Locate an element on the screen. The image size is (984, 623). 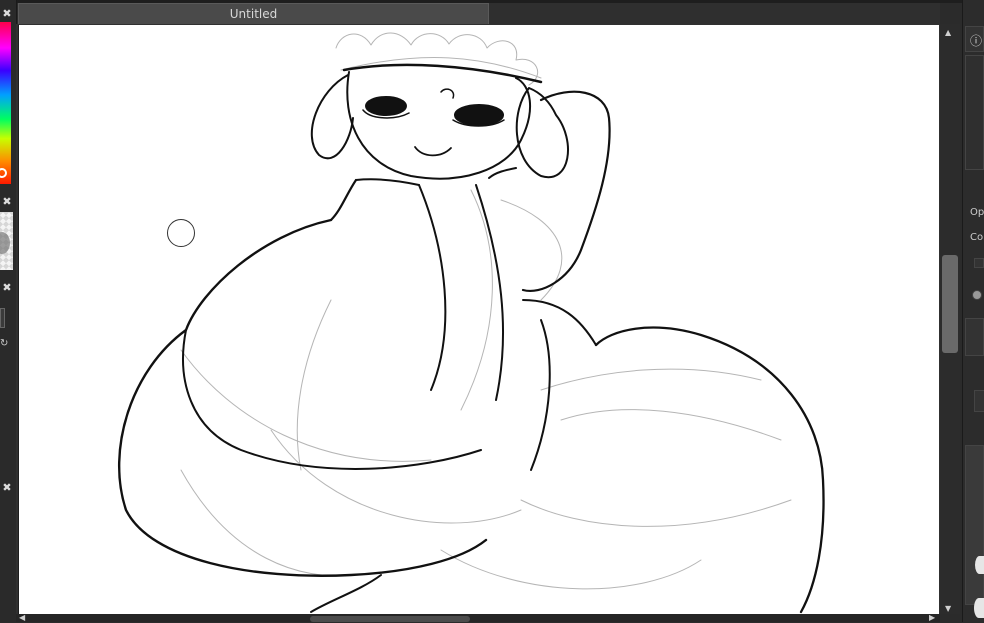
layer-toggle is located at coordinates (979, 401).